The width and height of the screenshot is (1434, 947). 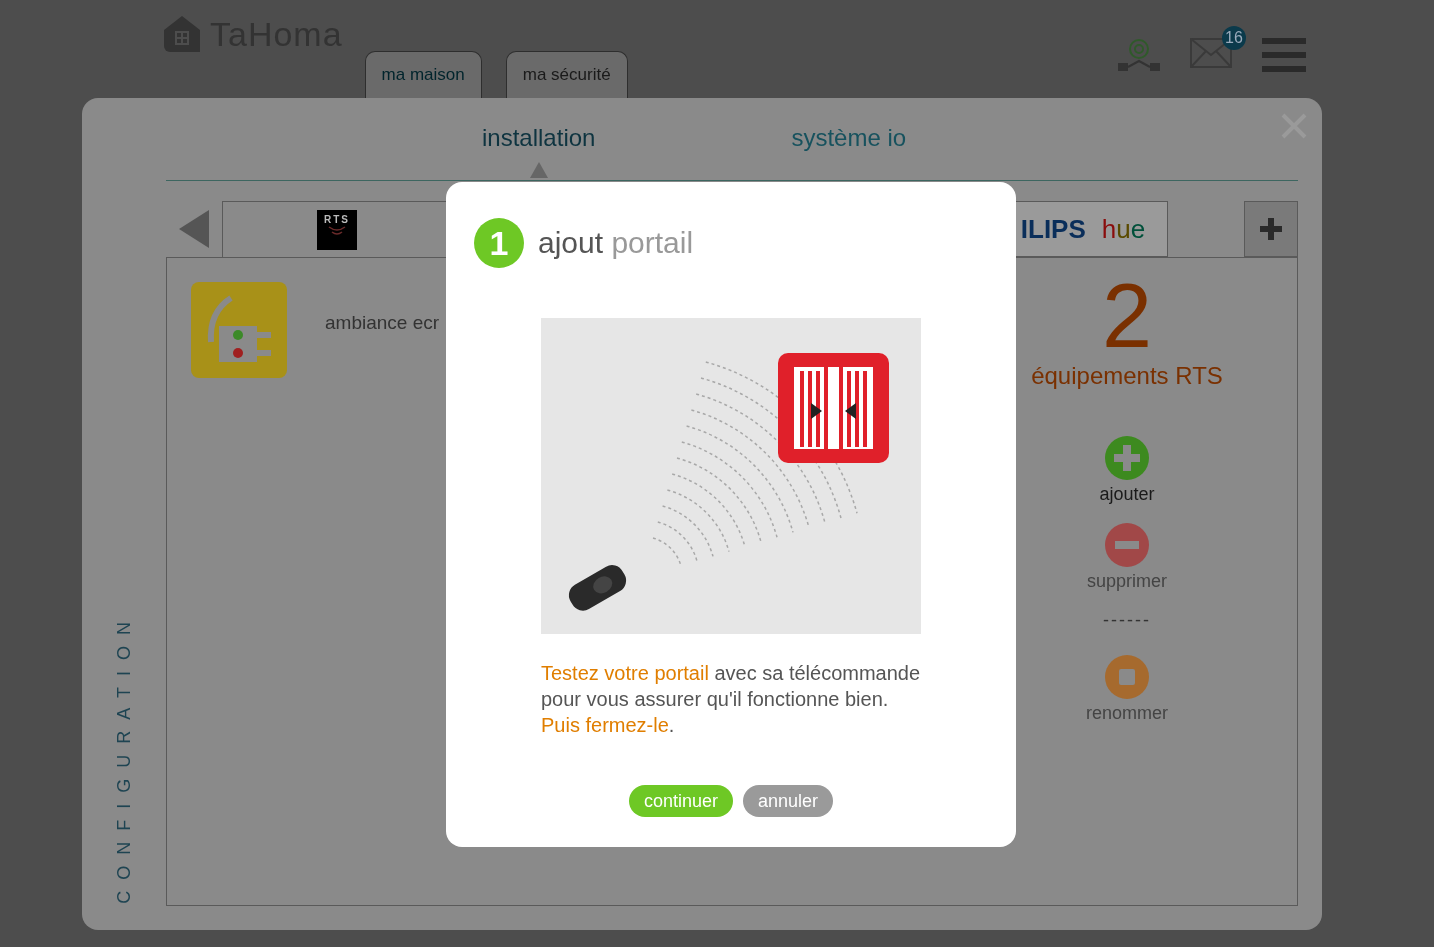 What do you see at coordinates (124, 757) in the screenshot?
I see `side-label: CONFIGURATION` at bounding box center [124, 757].